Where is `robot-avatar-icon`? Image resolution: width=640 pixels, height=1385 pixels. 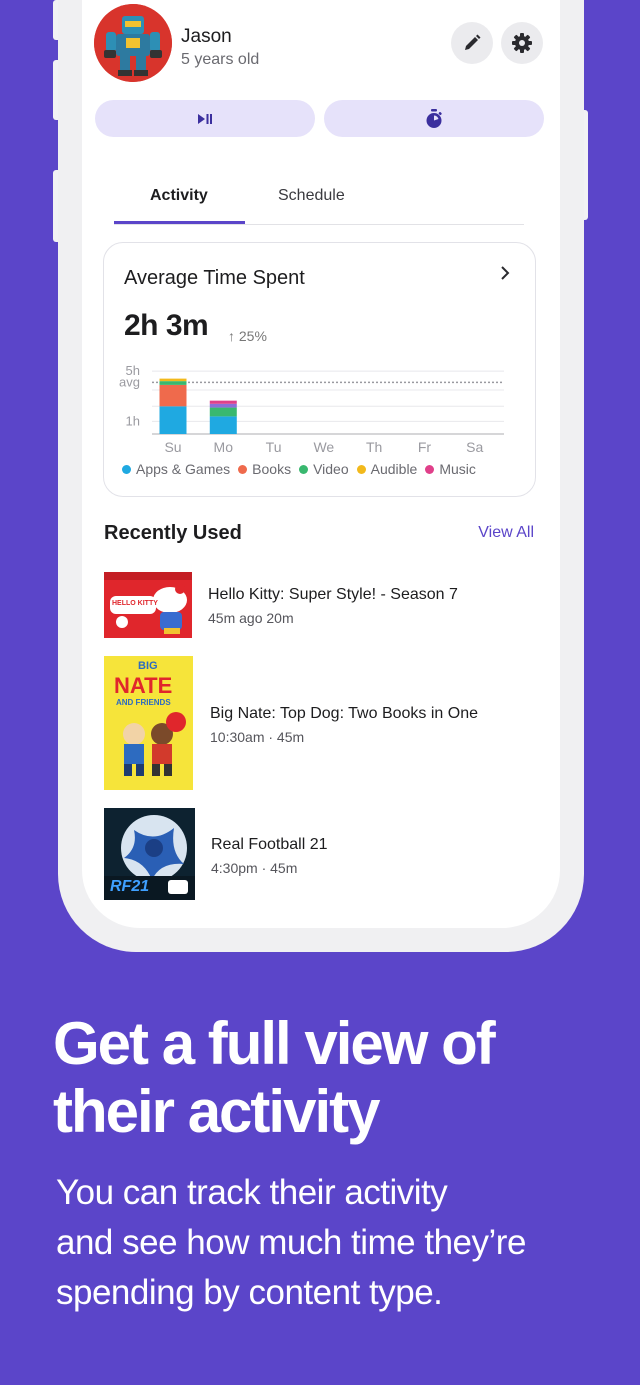 robot-avatar-icon is located at coordinates (133, 43).